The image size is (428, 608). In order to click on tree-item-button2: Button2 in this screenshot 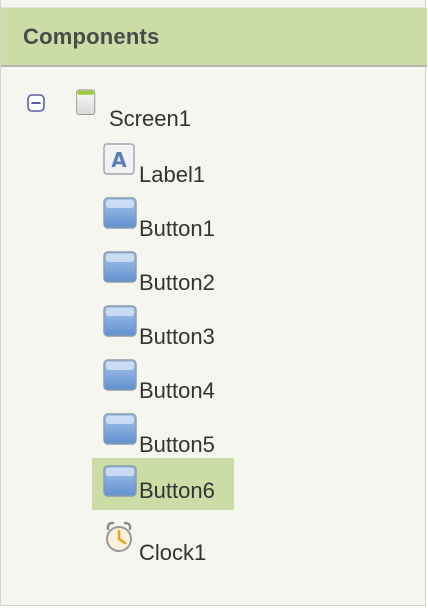, I will do `click(168, 273)`.